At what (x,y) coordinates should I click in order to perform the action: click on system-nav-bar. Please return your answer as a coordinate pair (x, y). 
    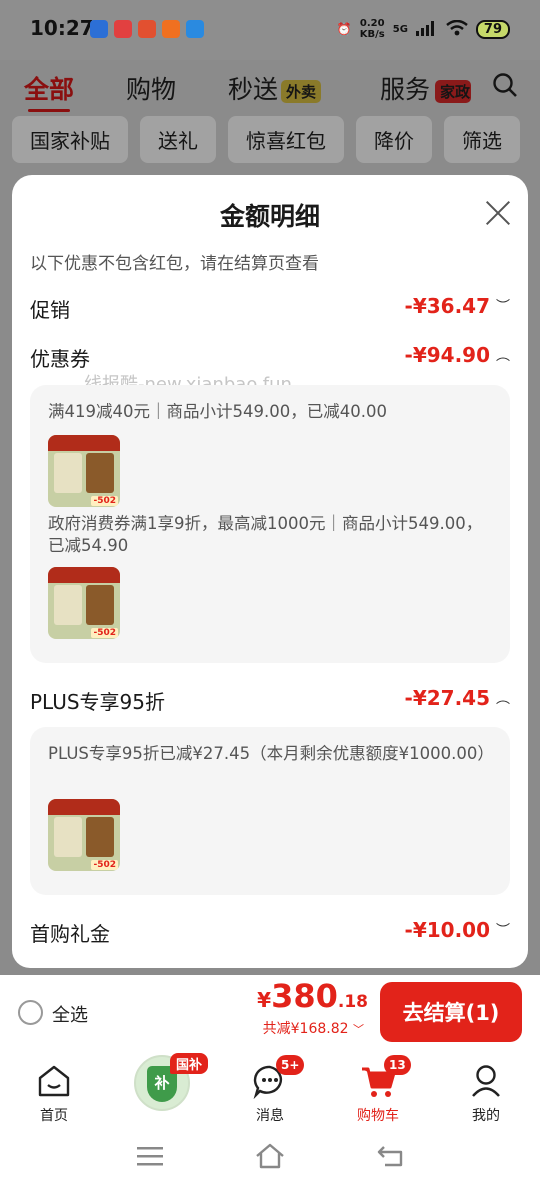
    Looking at the image, I should click on (270, 1156).